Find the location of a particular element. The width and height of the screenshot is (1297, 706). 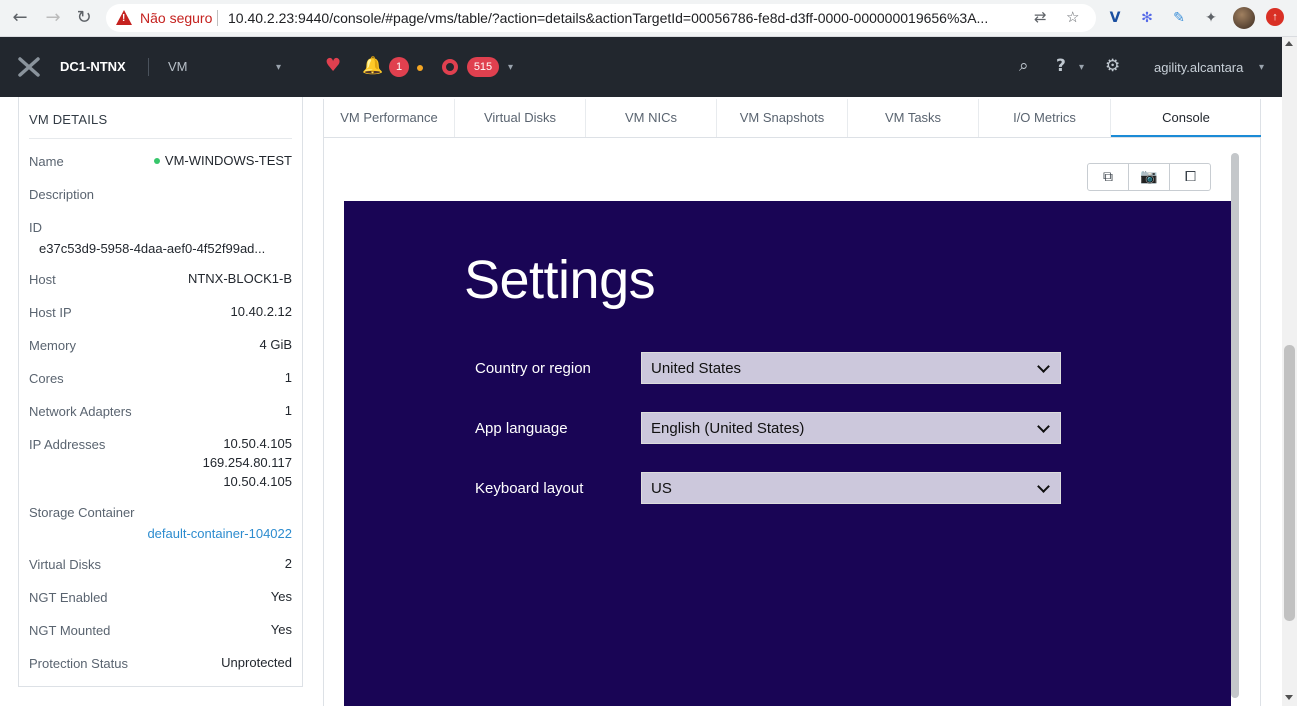

detail-value-ngt-enabled: Yes is located at coordinates (281, 596).